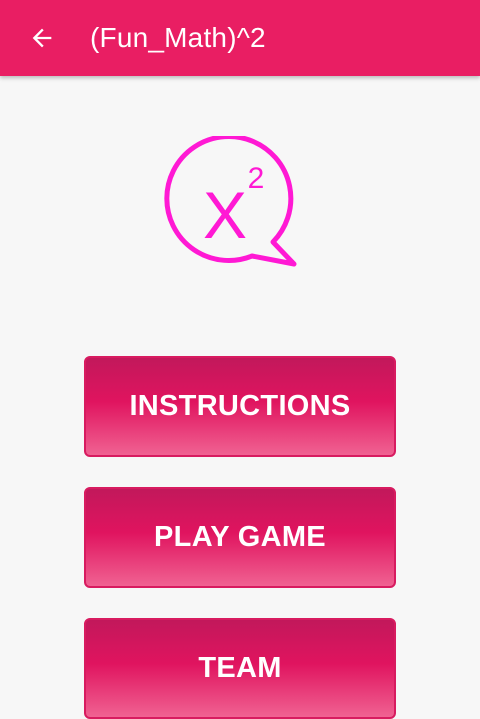 The image size is (480, 719). Describe the element at coordinates (256, 178) in the screenshot. I see `logo-exponent: 2` at that location.